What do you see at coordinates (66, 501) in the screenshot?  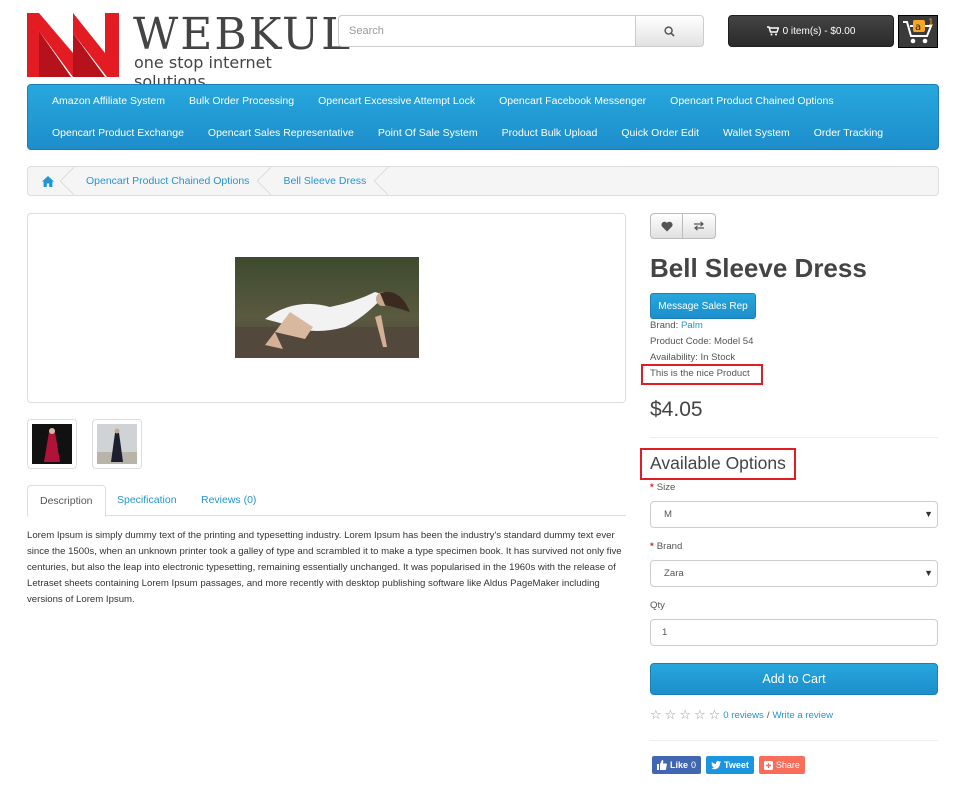 I see `tab-description: Description` at bounding box center [66, 501].